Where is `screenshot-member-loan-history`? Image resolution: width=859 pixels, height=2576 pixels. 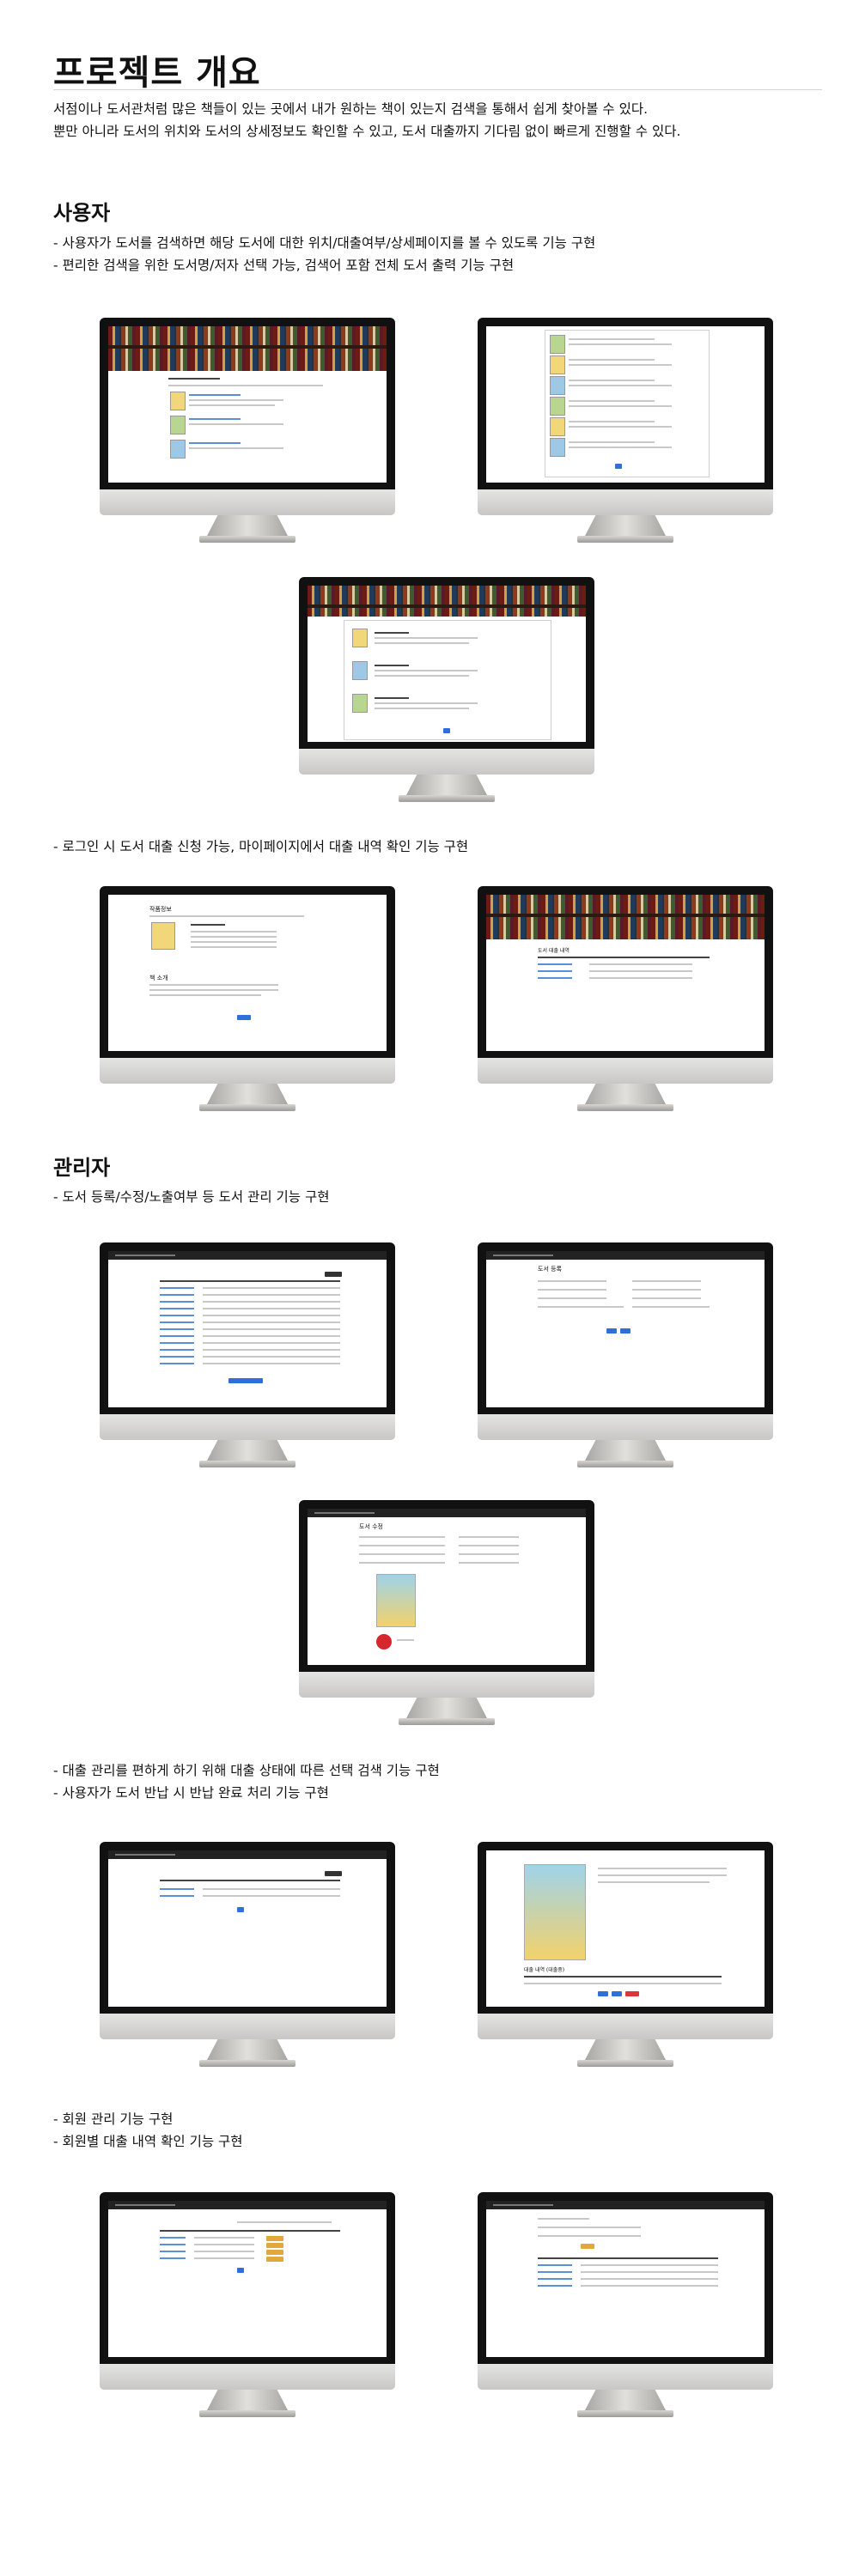 screenshot-member-loan-history is located at coordinates (625, 2279).